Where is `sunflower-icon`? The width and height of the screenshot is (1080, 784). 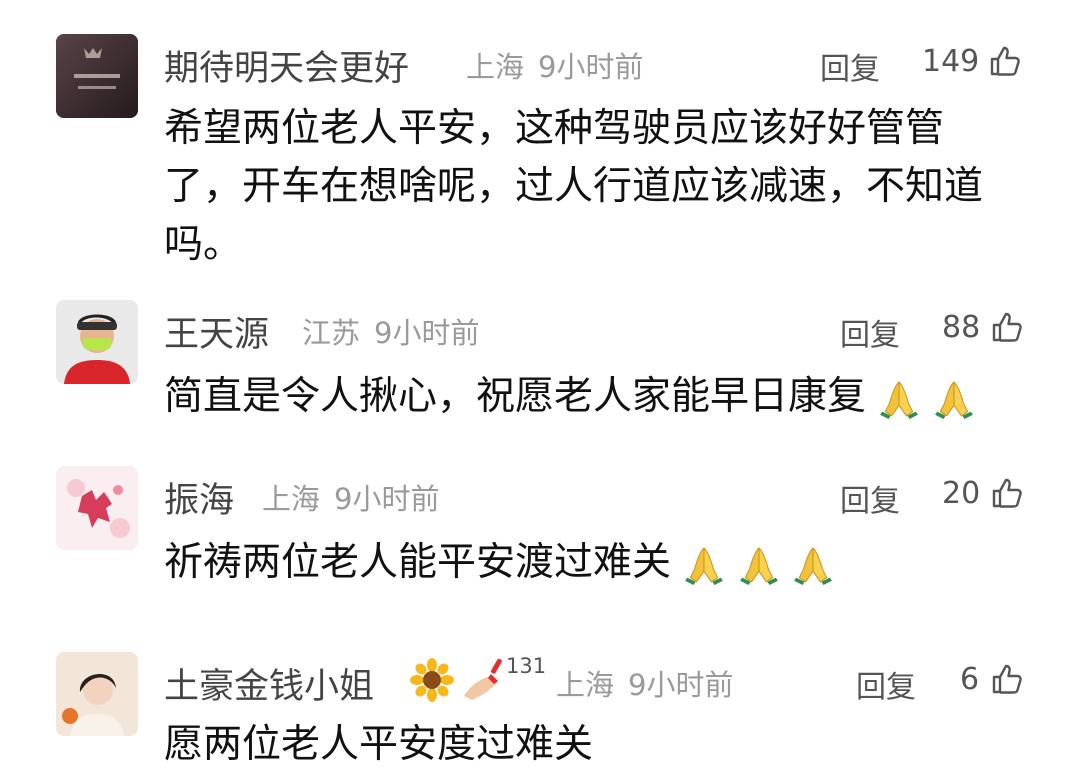 sunflower-icon is located at coordinates (432, 680).